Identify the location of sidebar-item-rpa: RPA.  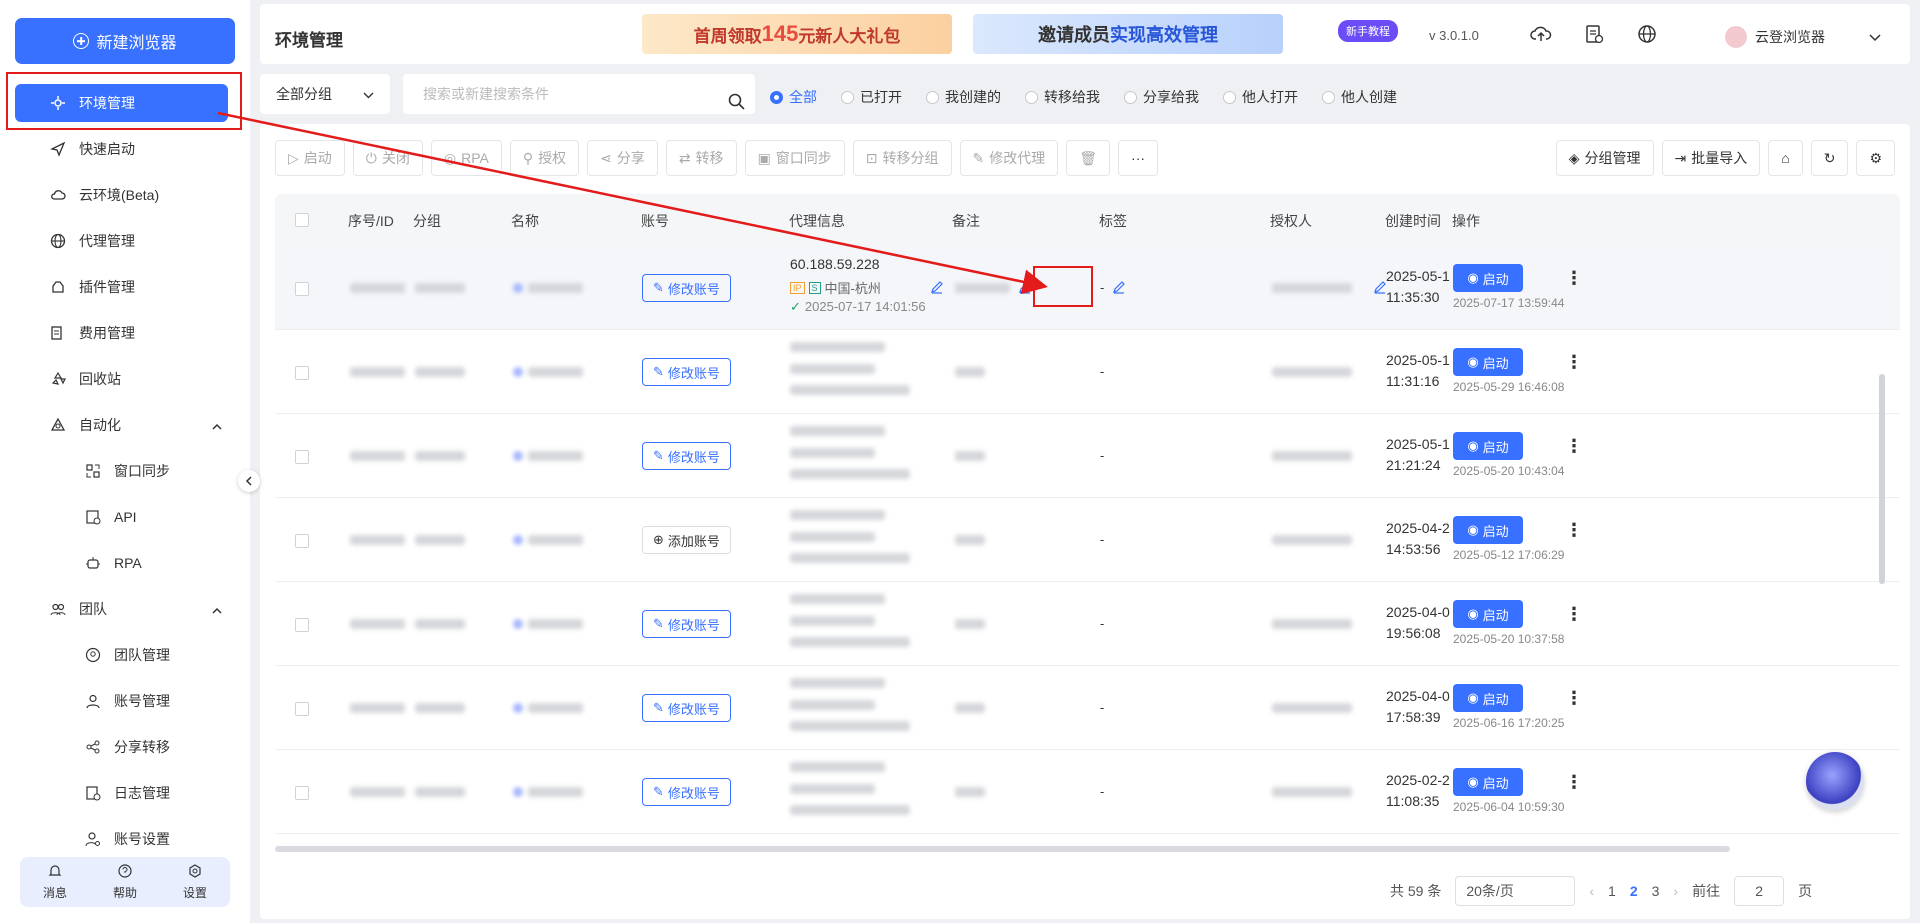
(125, 563).